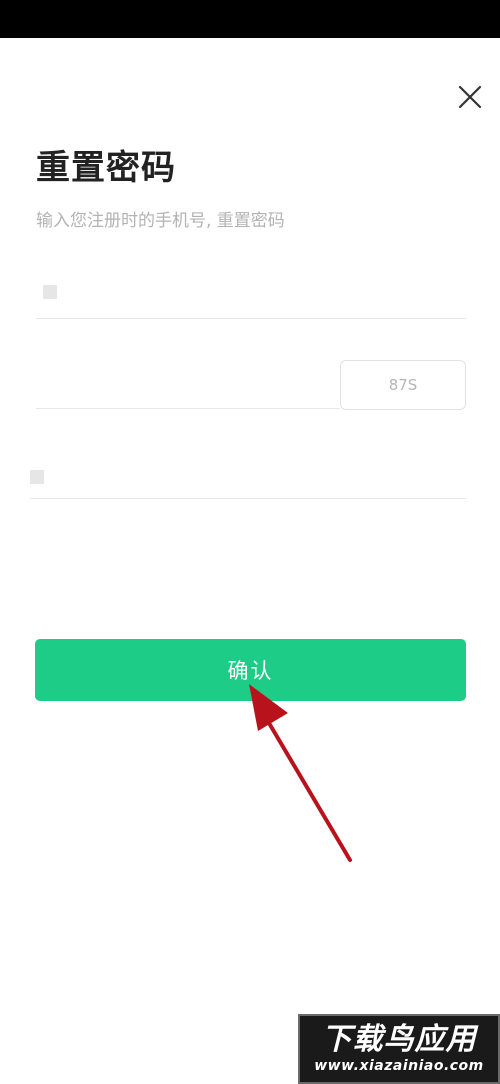  I want to click on verification-code-input, so click(188, 380).